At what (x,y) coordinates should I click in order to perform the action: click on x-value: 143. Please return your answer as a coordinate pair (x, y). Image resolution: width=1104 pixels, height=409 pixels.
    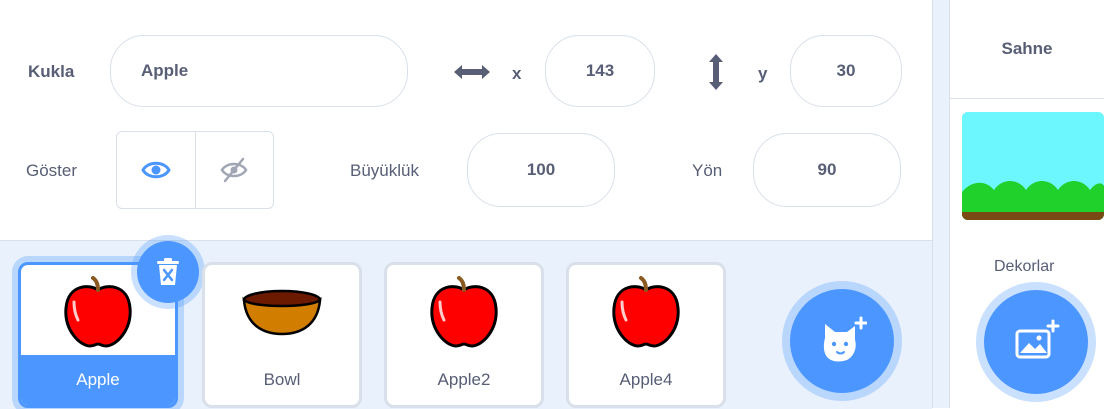
    Looking at the image, I should click on (600, 70).